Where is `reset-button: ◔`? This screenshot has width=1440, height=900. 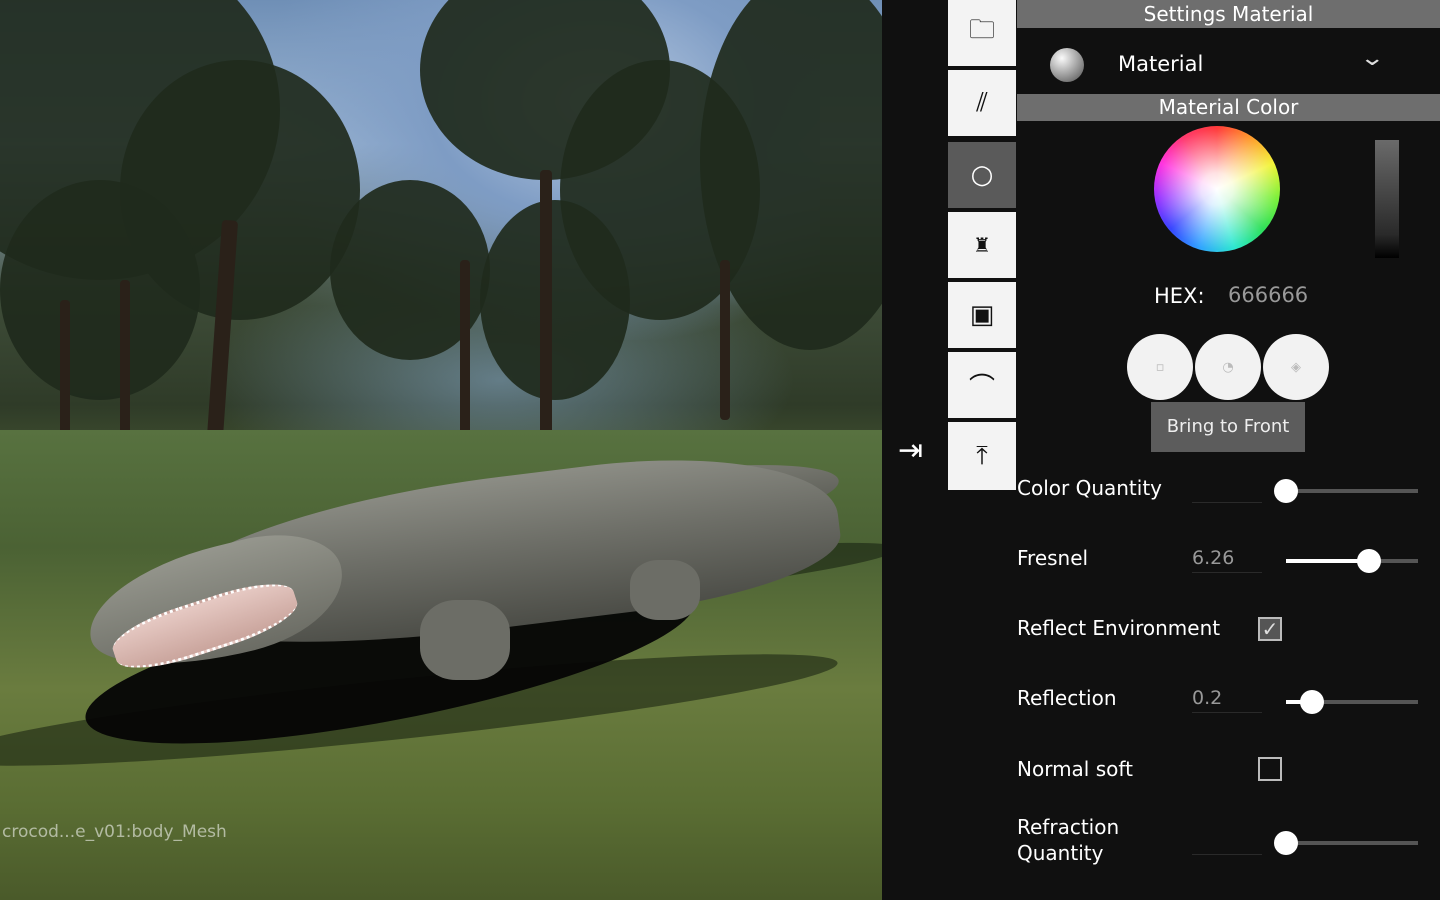 reset-button: ◔ is located at coordinates (1228, 367).